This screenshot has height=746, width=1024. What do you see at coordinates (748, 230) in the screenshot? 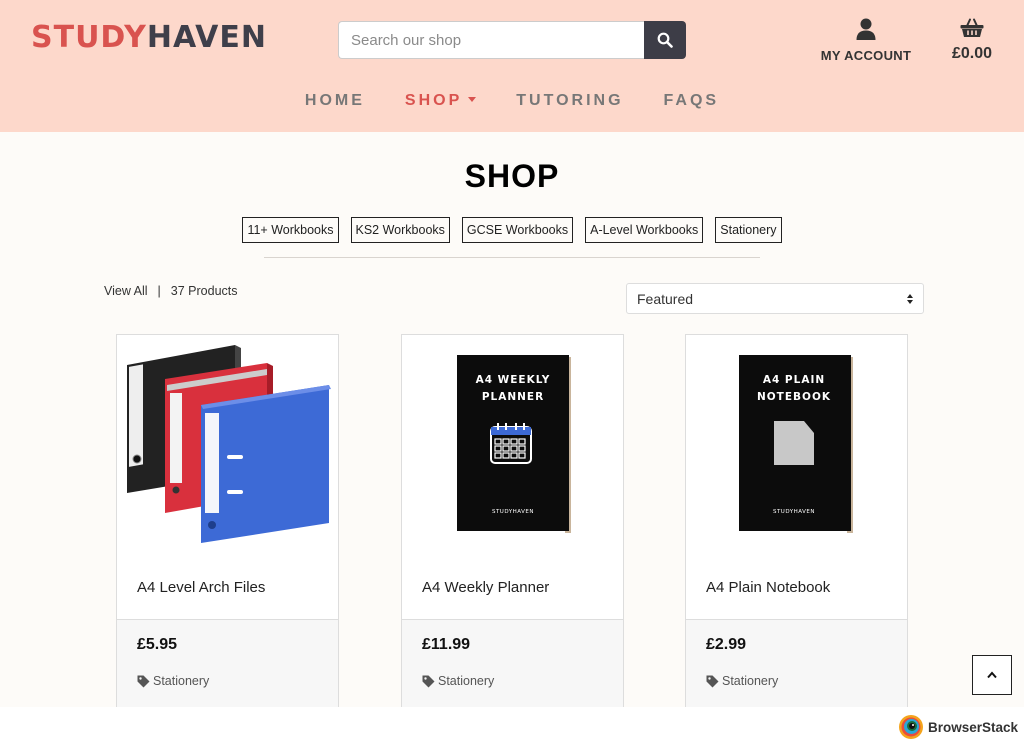
I see `category-stationery: Stationery` at bounding box center [748, 230].